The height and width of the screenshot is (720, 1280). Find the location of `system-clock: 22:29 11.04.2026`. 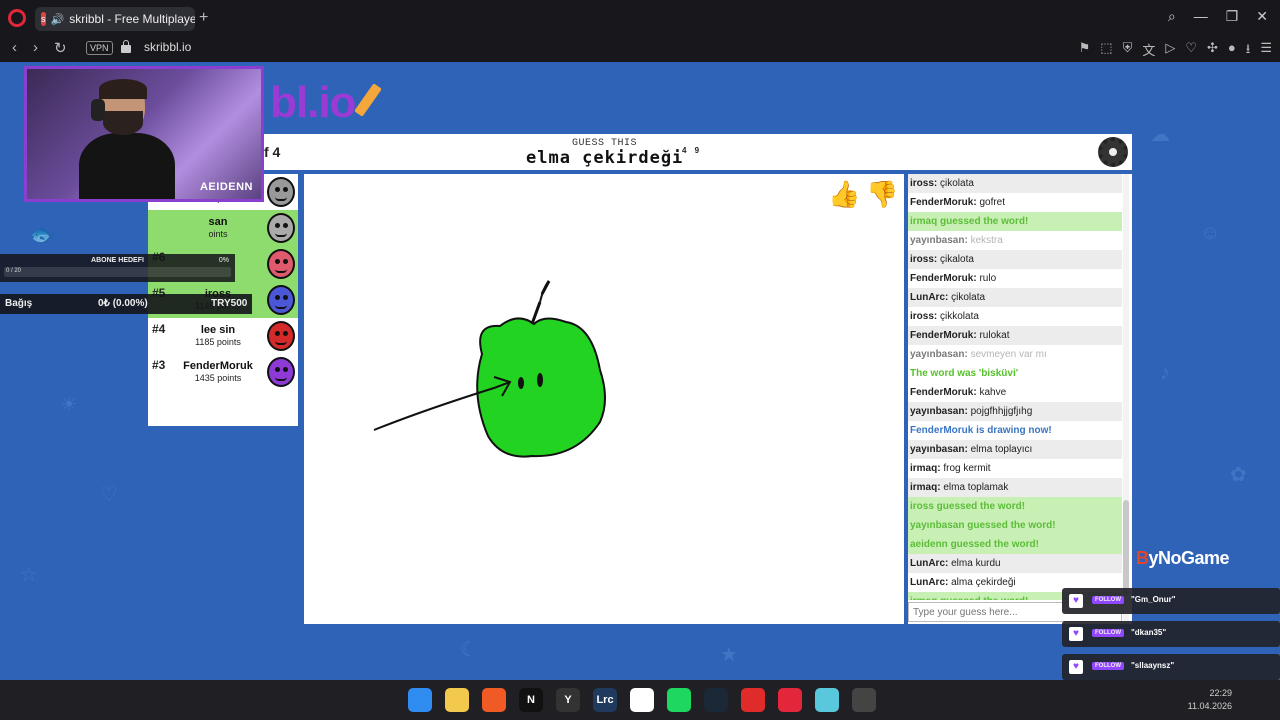

system-clock: 22:29 11.04.2026 is located at coordinates (1210, 700).